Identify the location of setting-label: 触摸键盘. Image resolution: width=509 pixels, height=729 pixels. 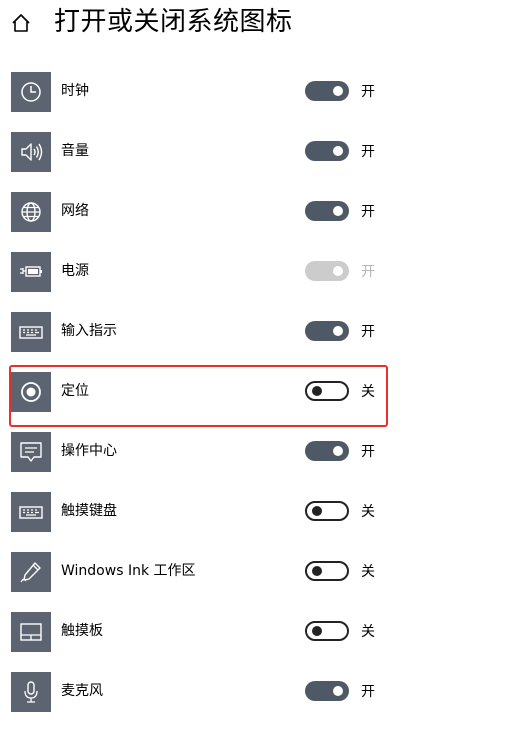
(89, 511).